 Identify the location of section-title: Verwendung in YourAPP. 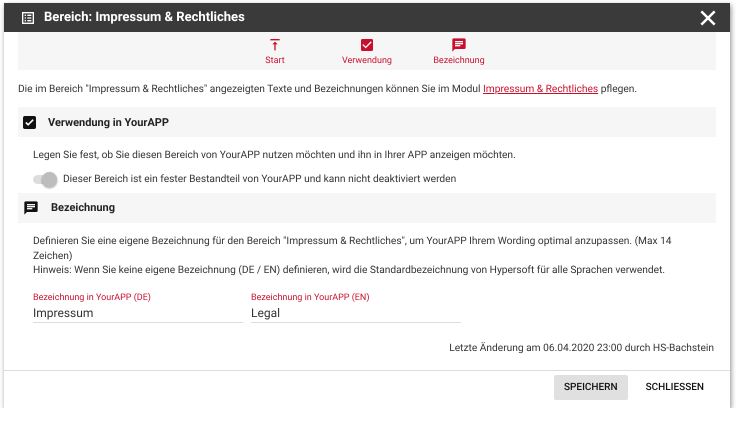
(108, 122).